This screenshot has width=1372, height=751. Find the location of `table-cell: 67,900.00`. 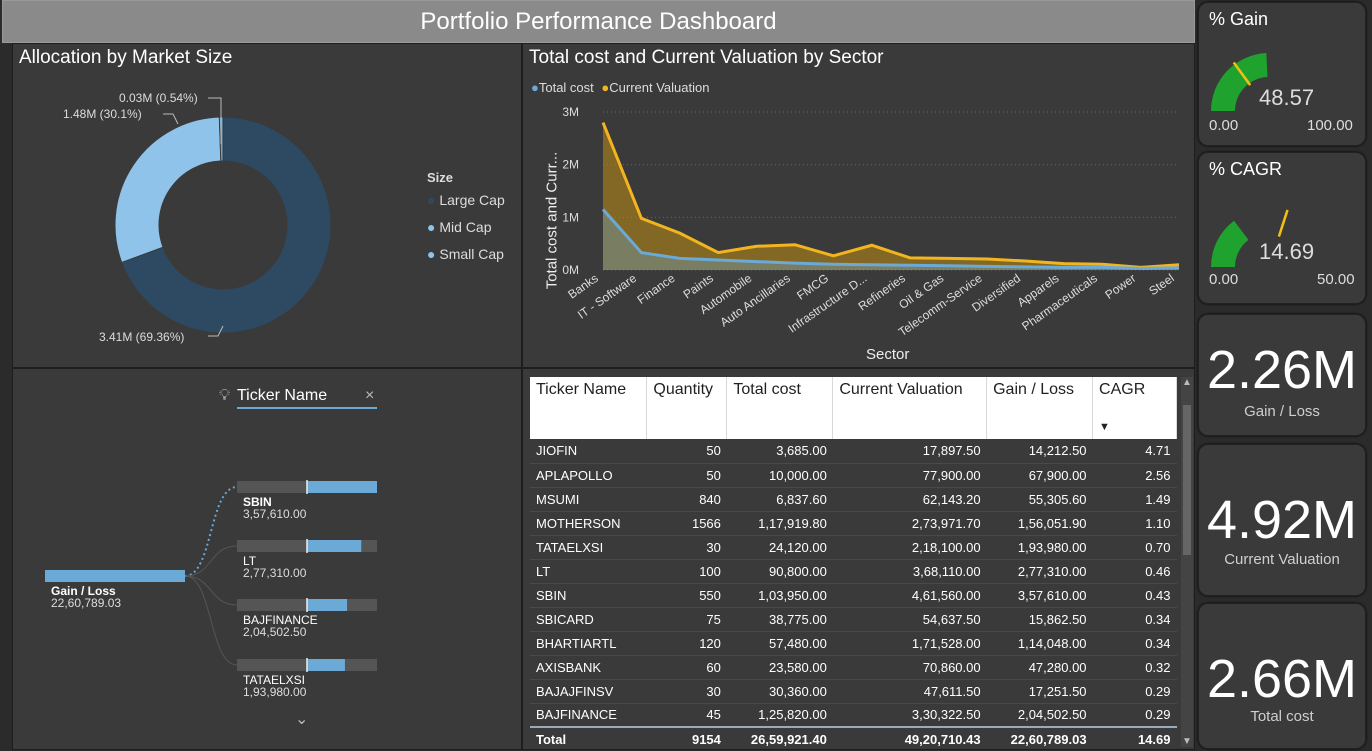

table-cell: 67,900.00 is located at coordinates (1039, 475).